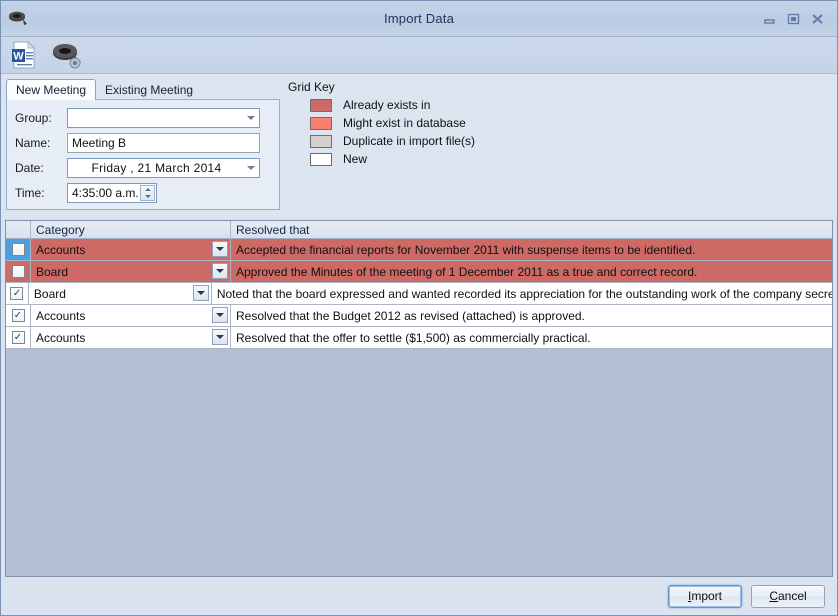 The image size is (838, 616). I want to click on window-controls, so click(799, 19).